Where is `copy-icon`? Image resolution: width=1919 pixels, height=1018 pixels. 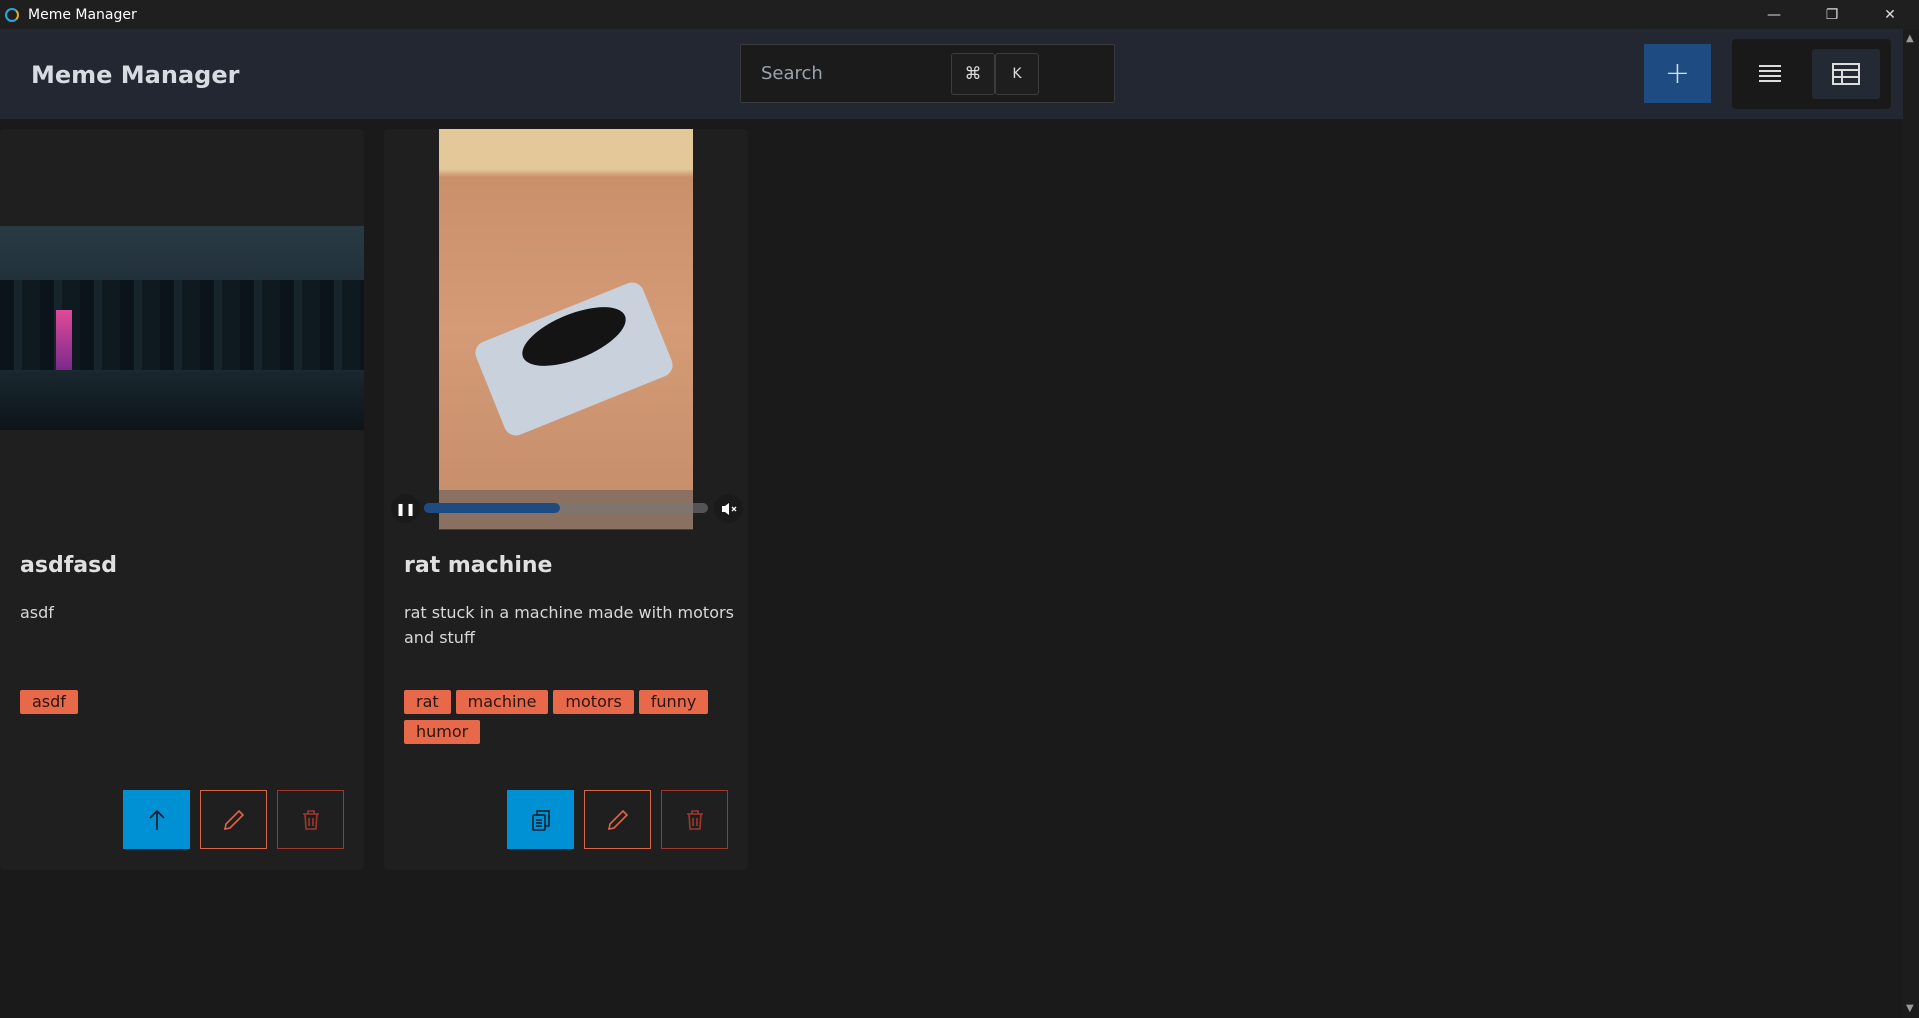 copy-icon is located at coordinates (540, 820).